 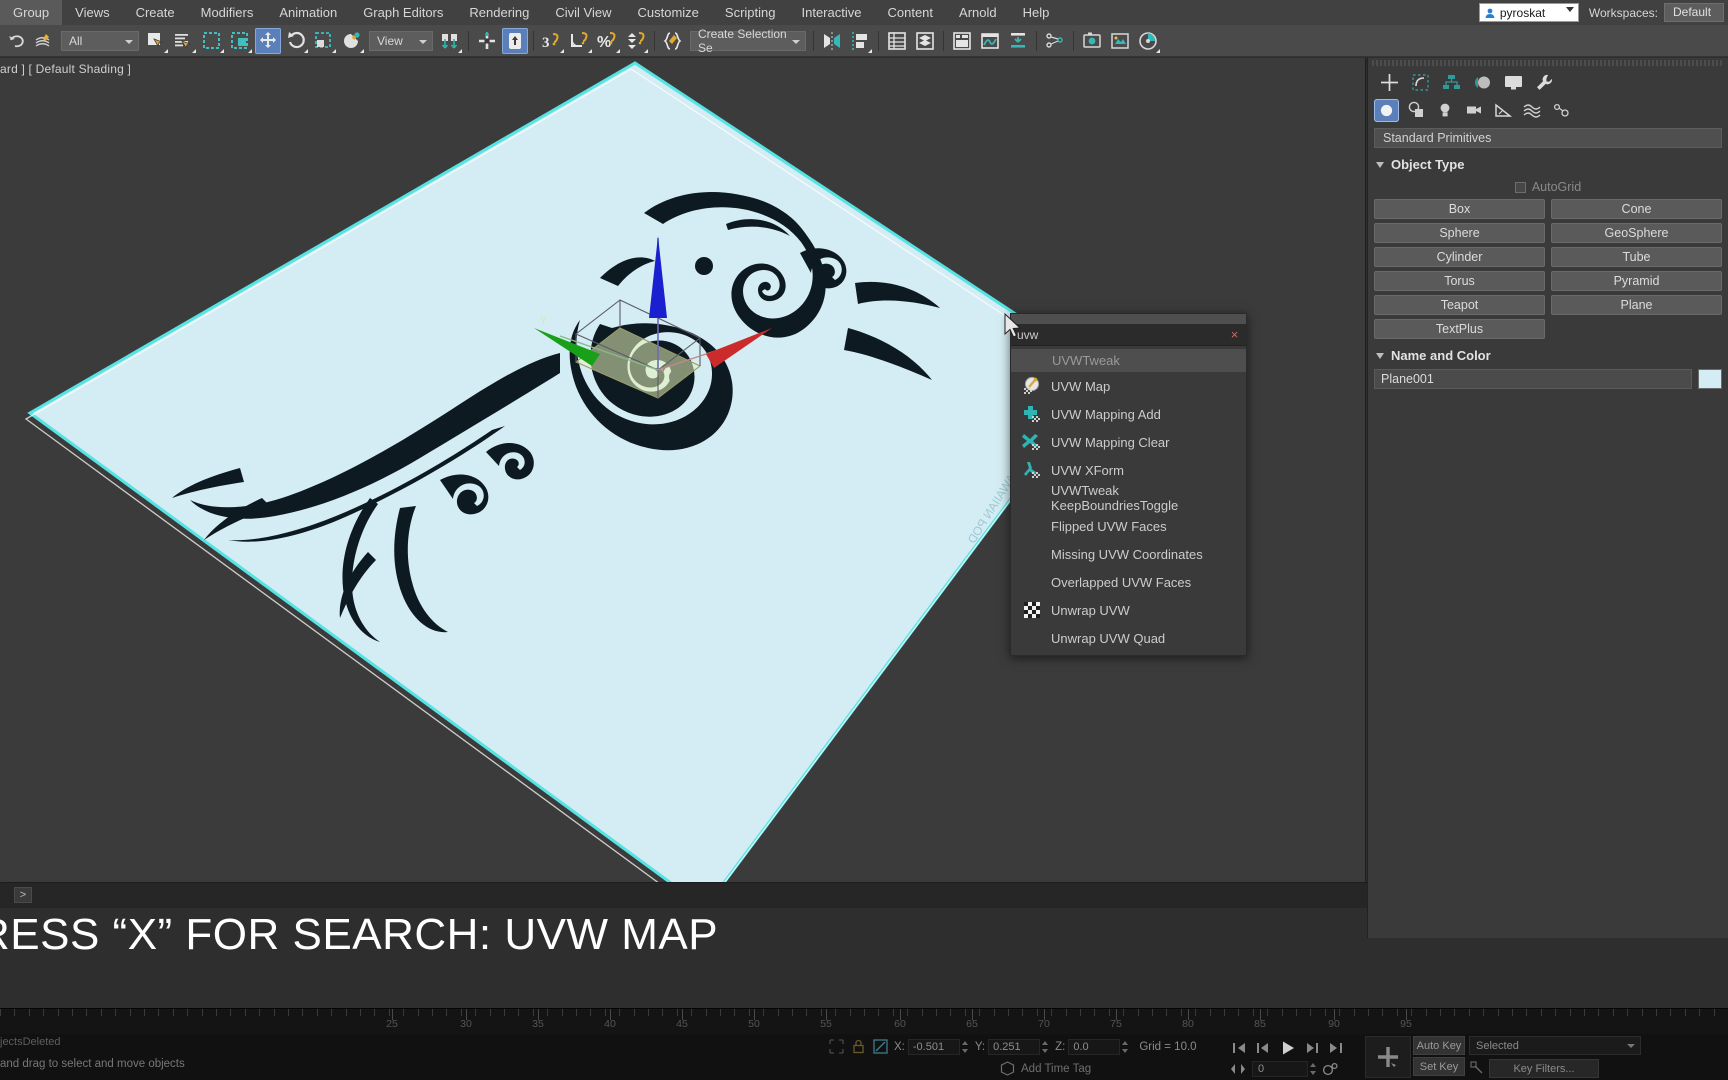 I want to click on search-result-uvwtweak-keepboundriestoggle: UVWTweak KeepBoundriesToggle, so click(x=1128, y=498).